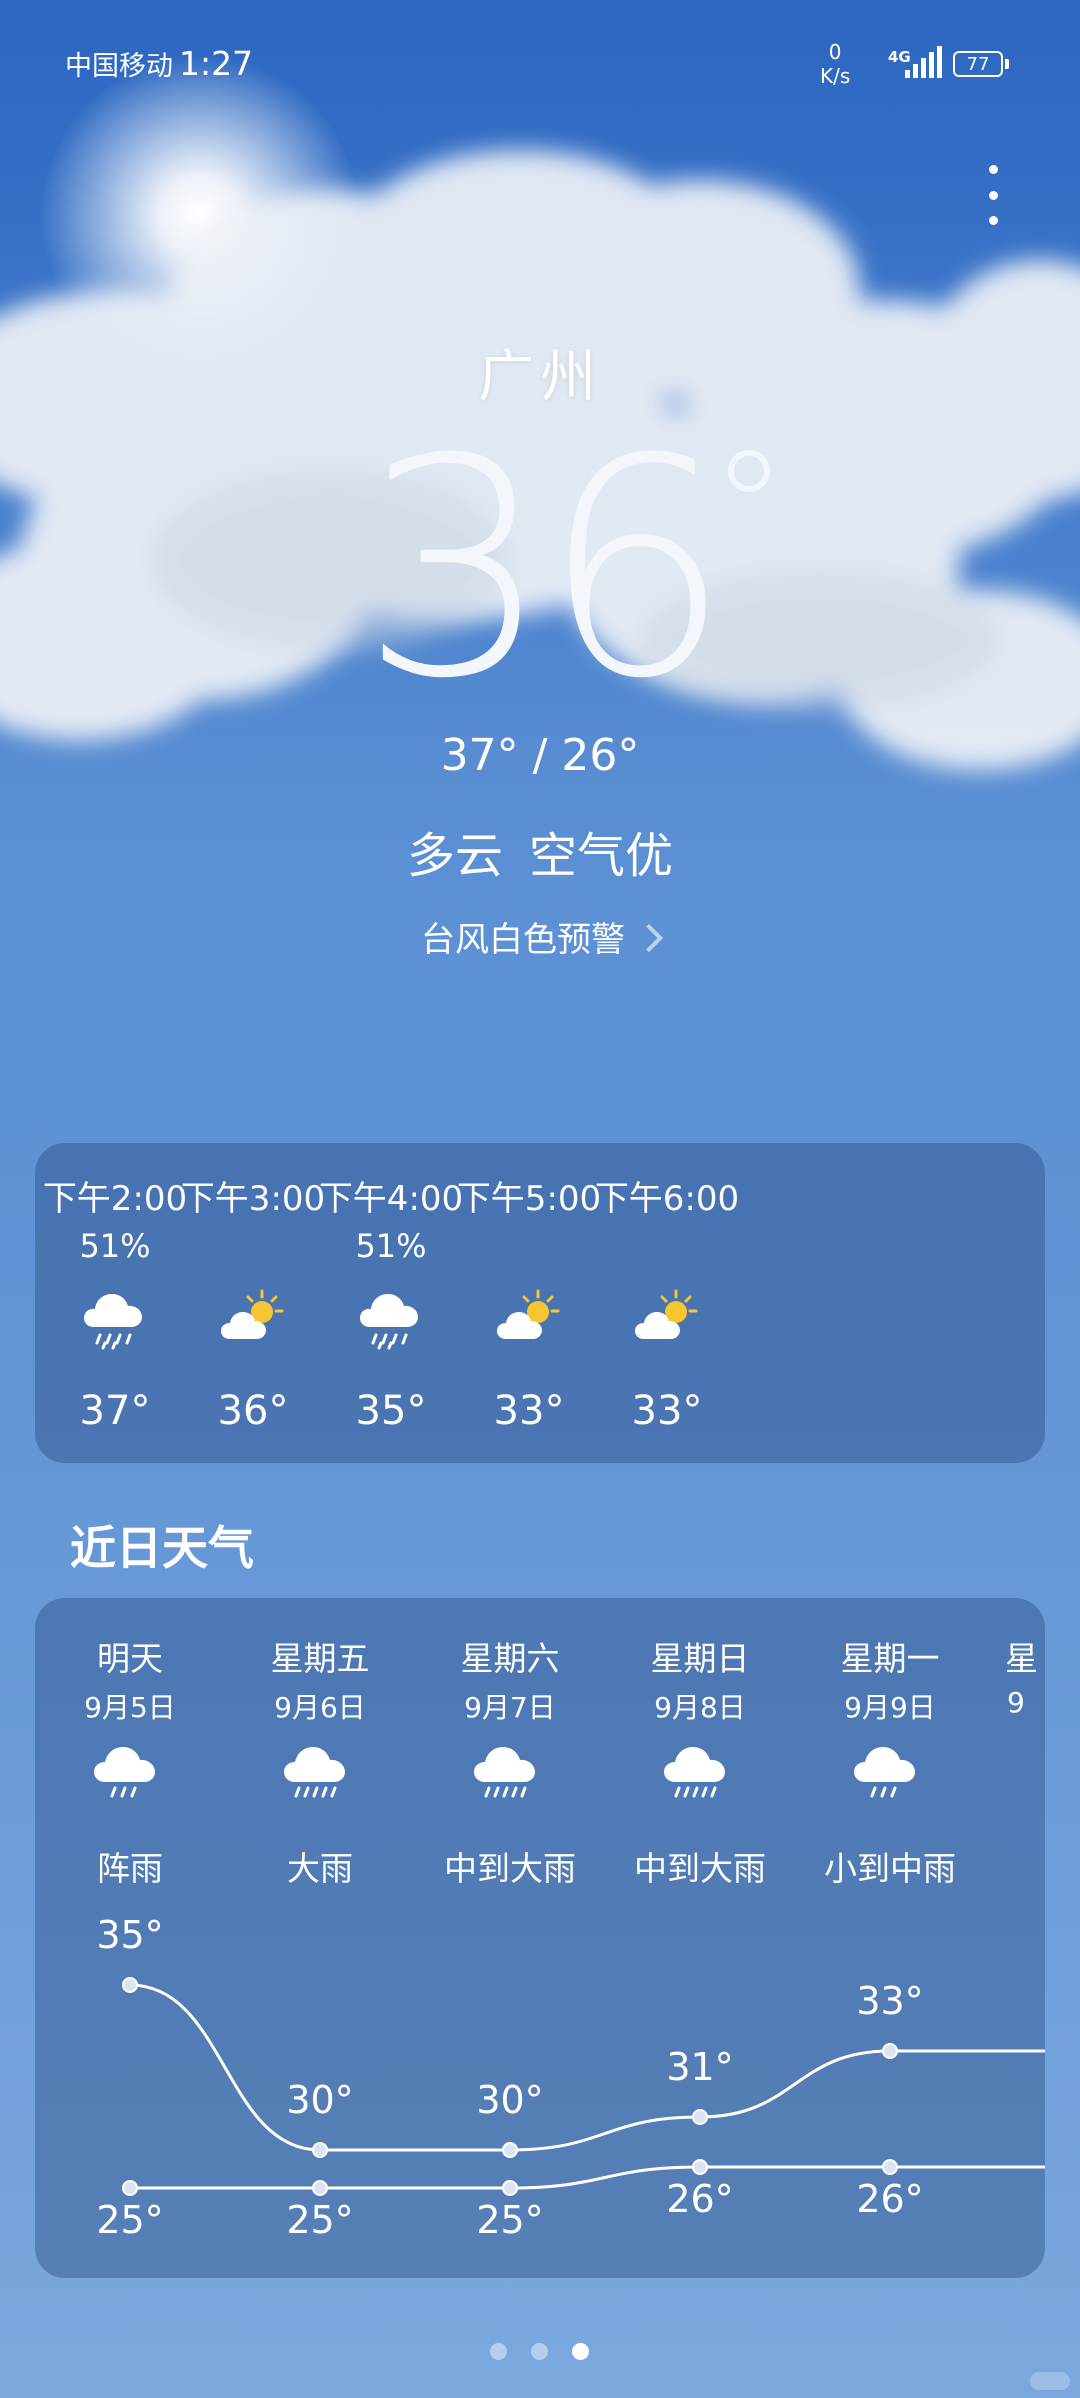  What do you see at coordinates (1050, 2381) in the screenshot?
I see `watermark` at bounding box center [1050, 2381].